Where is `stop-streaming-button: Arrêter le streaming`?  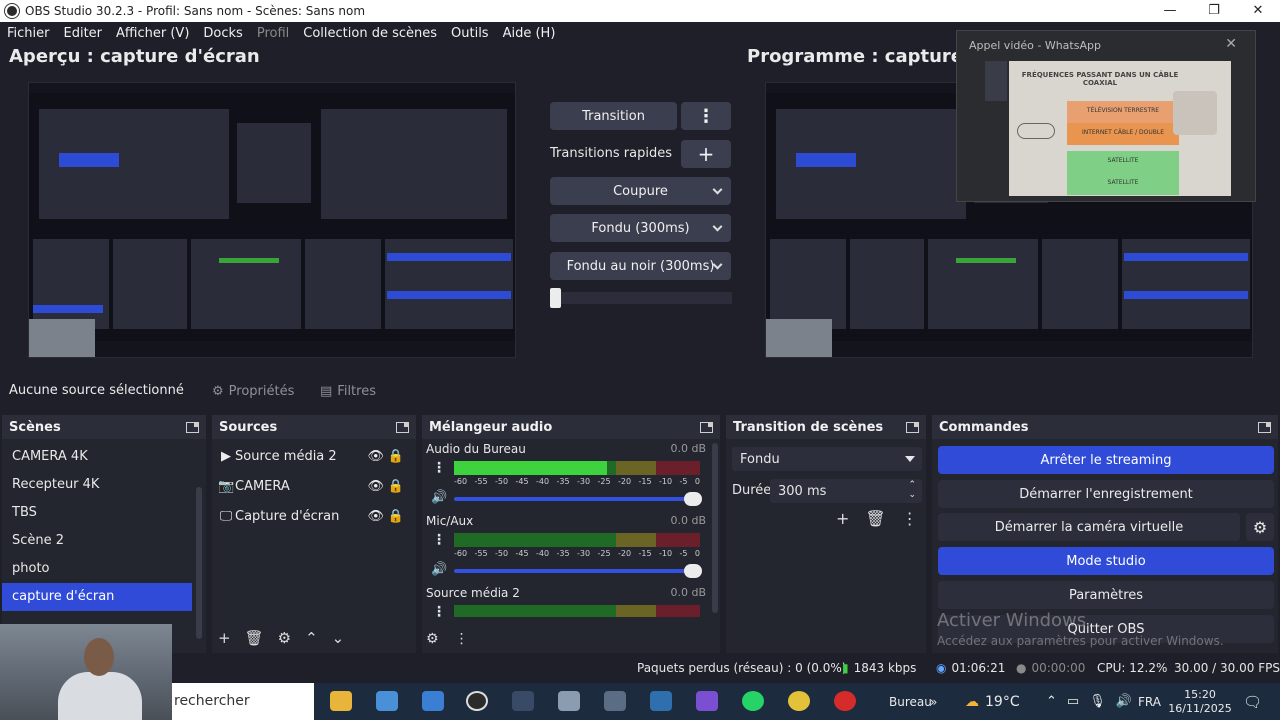 stop-streaming-button: Arrêter le streaming is located at coordinates (1106, 460).